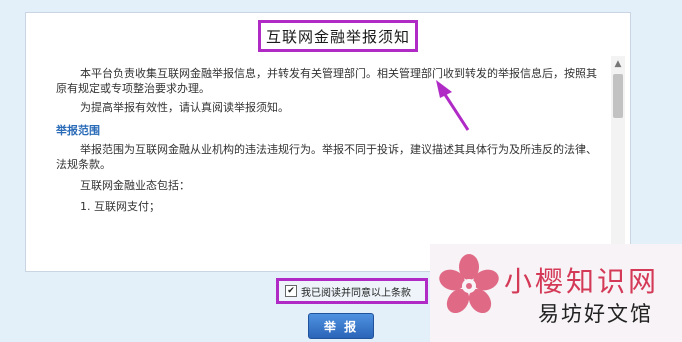 The height and width of the screenshot is (342, 682). I want to click on watermark-title: 小樱知识网, so click(582, 281).